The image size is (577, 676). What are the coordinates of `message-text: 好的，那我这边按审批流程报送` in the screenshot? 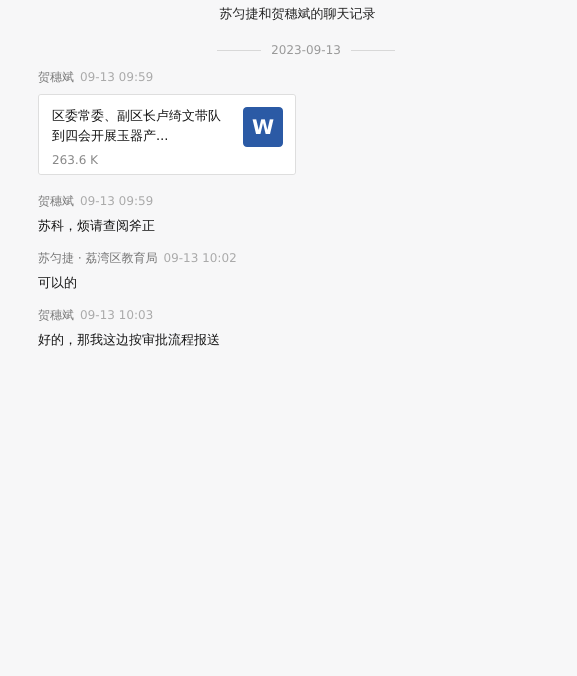 It's located at (129, 341).